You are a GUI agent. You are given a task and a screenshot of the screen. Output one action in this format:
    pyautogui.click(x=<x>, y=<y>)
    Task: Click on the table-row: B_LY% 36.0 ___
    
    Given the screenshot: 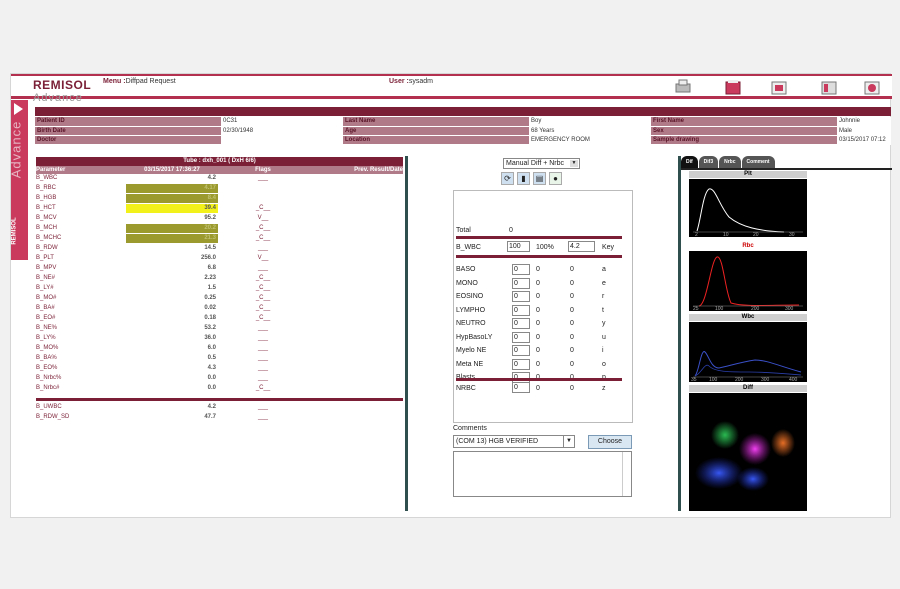 What is the action you would take?
    pyautogui.click(x=219, y=339)
    